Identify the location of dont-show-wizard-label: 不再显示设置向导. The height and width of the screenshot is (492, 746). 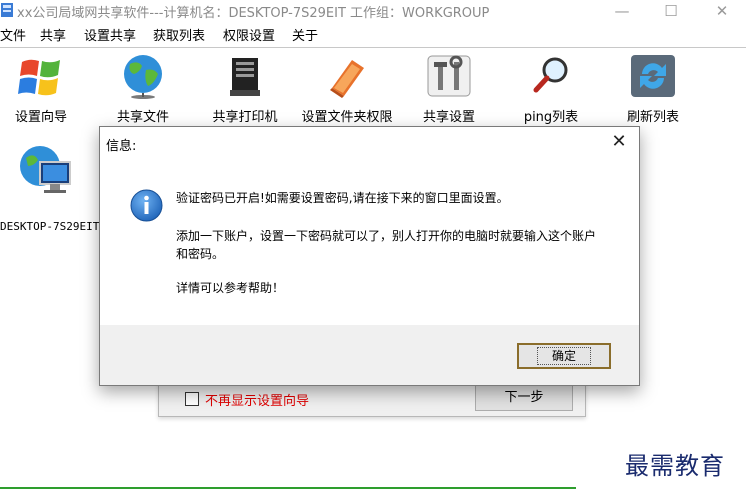
(257, 399).